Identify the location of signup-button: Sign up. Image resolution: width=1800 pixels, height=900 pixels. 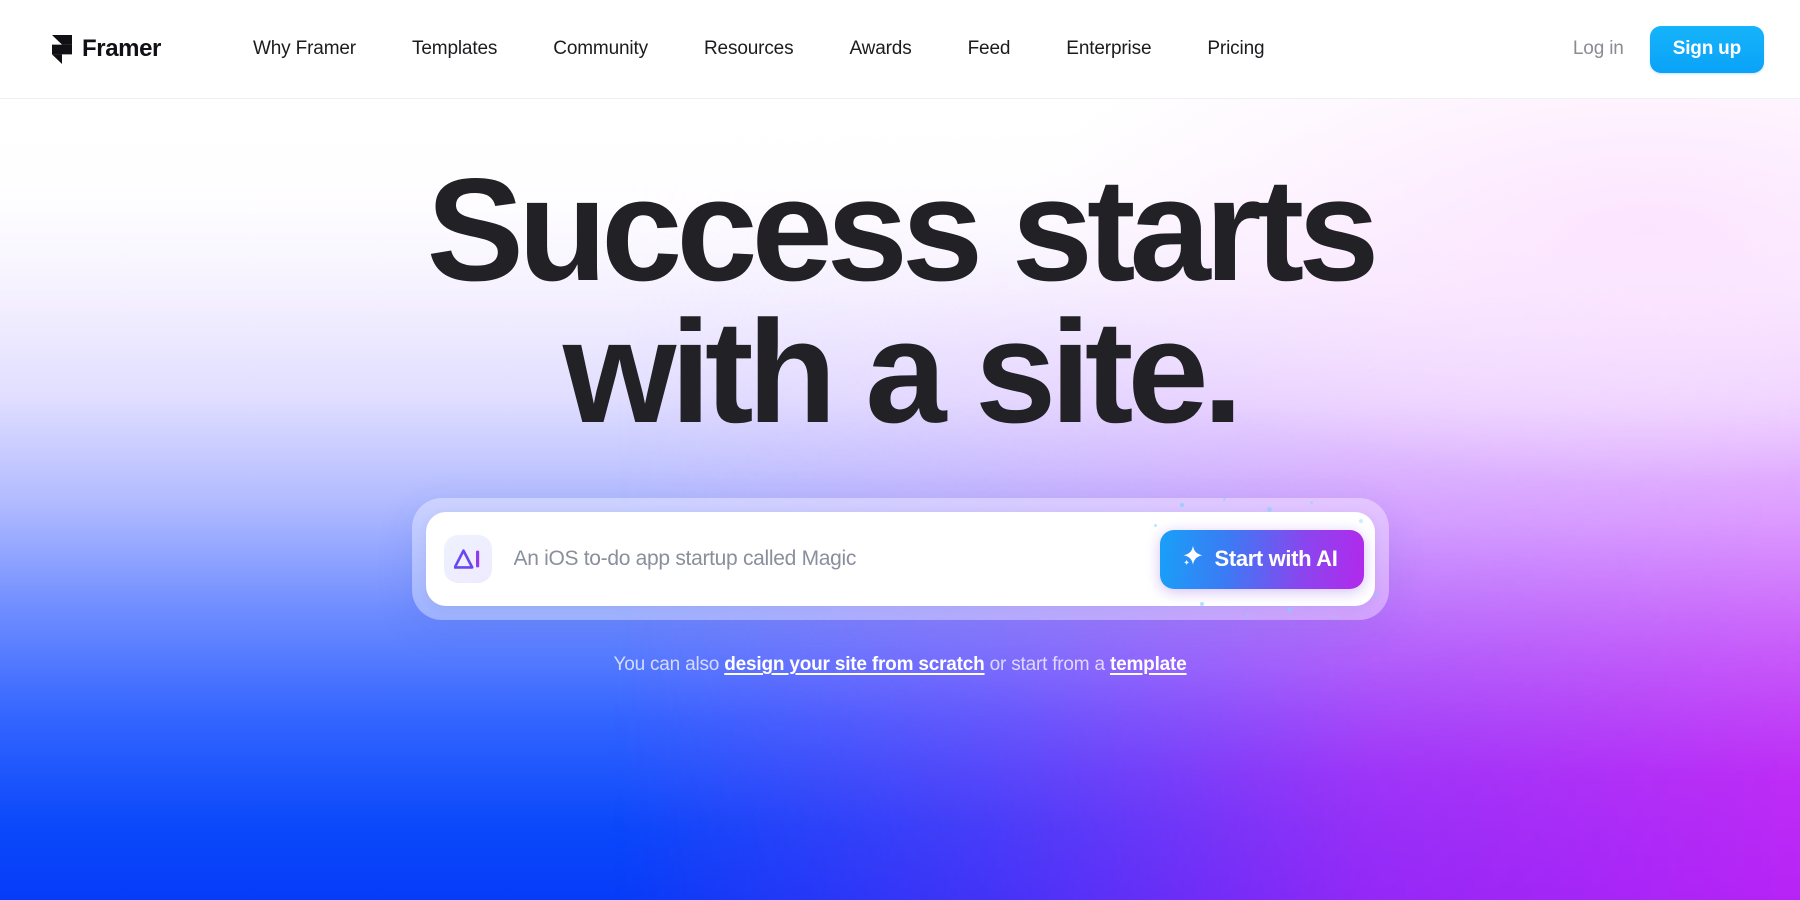
(1706, 49).